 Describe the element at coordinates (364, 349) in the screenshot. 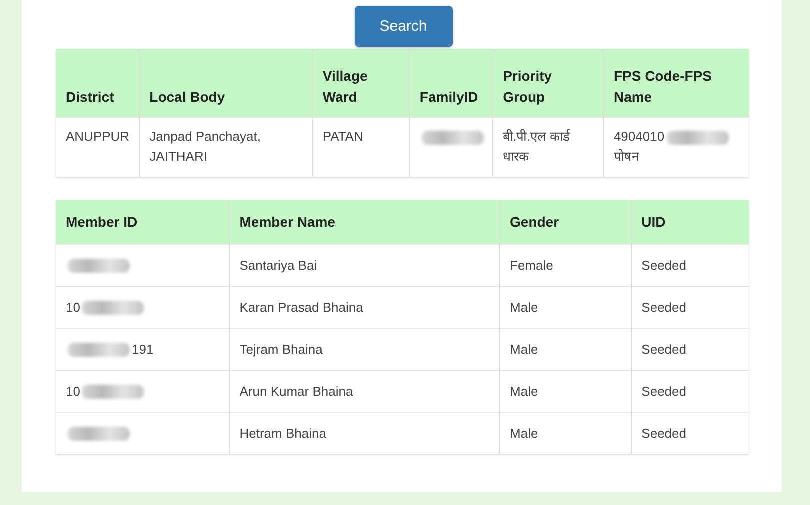

I see `table-cell: Tejram Bhaina` at that location.